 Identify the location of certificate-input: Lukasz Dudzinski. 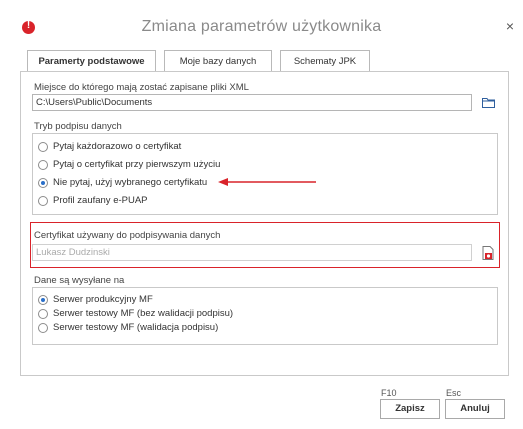
(252, 252).